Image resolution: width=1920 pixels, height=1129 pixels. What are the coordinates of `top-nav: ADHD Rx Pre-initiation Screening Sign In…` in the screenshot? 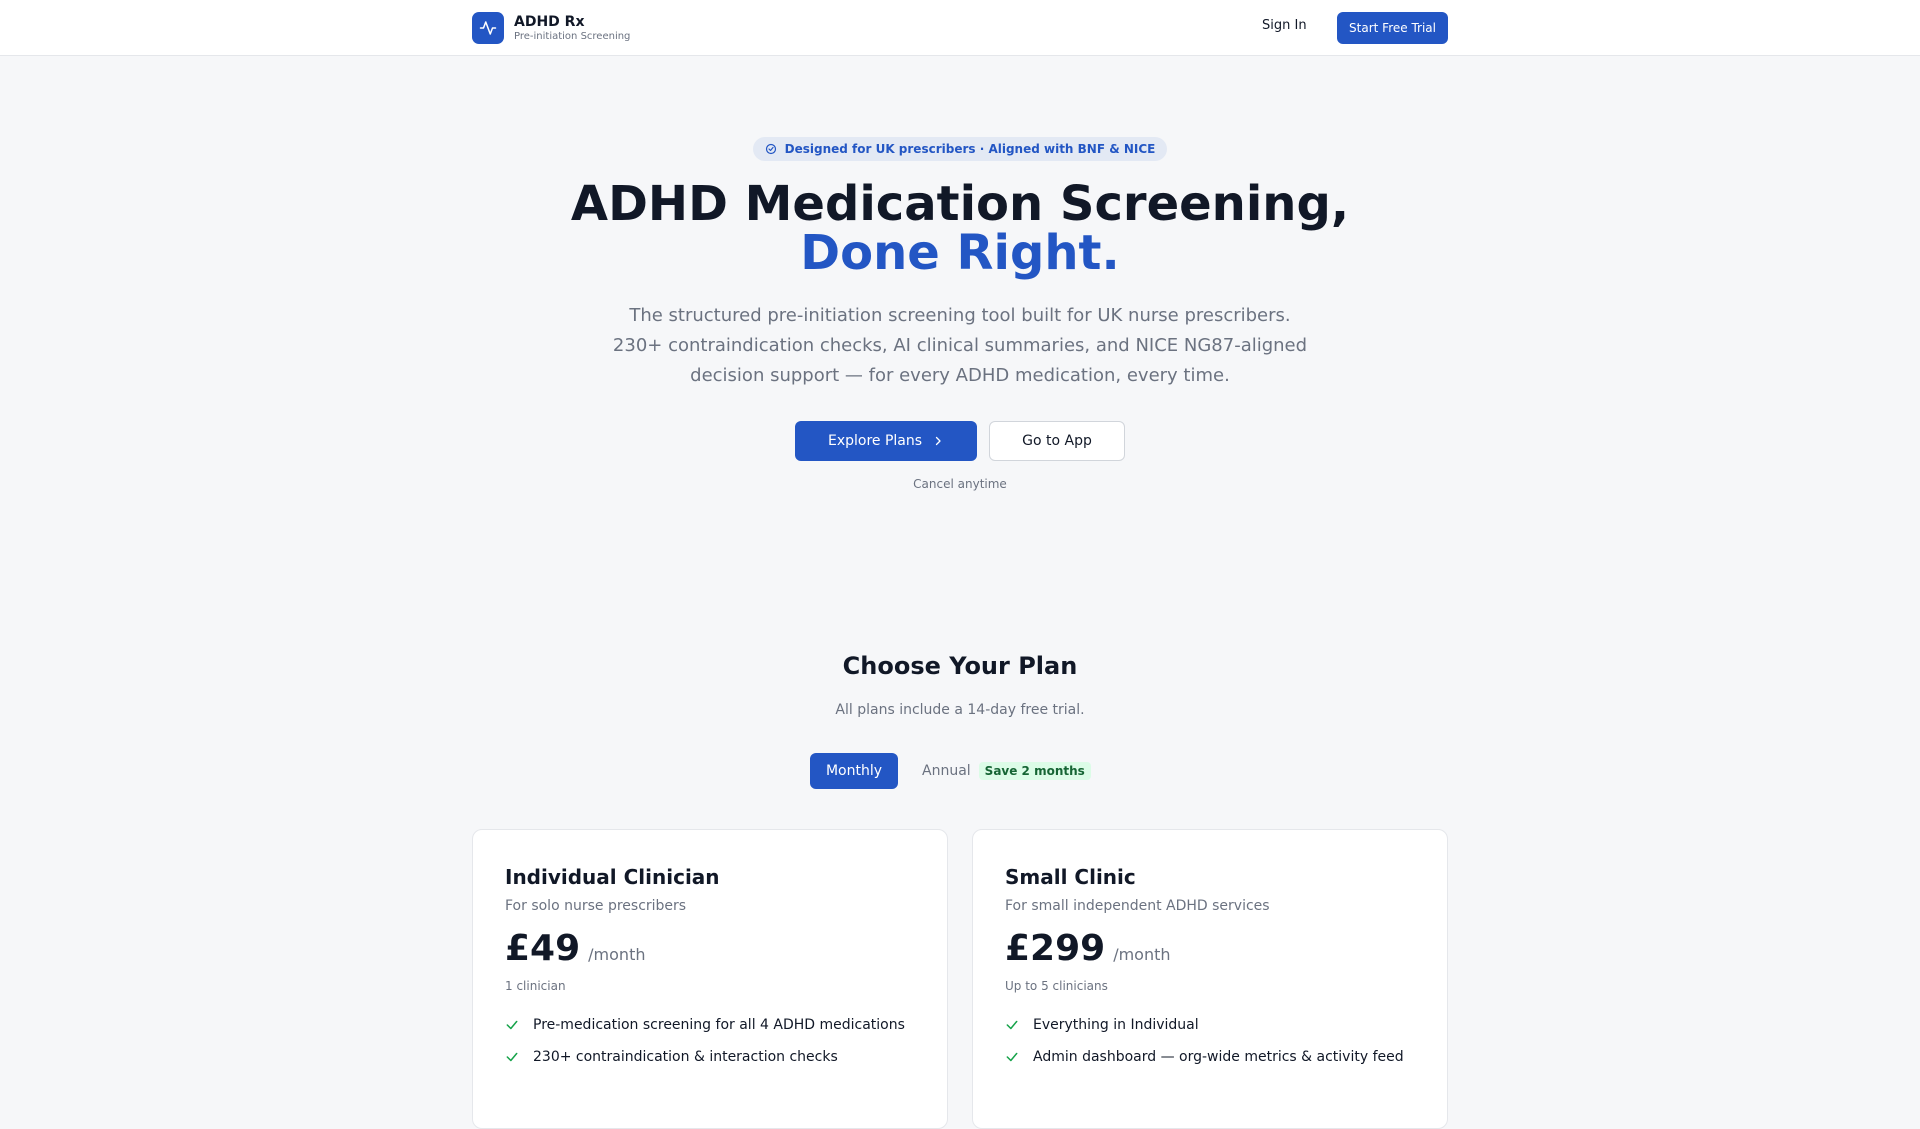 It's located at (960, 28).